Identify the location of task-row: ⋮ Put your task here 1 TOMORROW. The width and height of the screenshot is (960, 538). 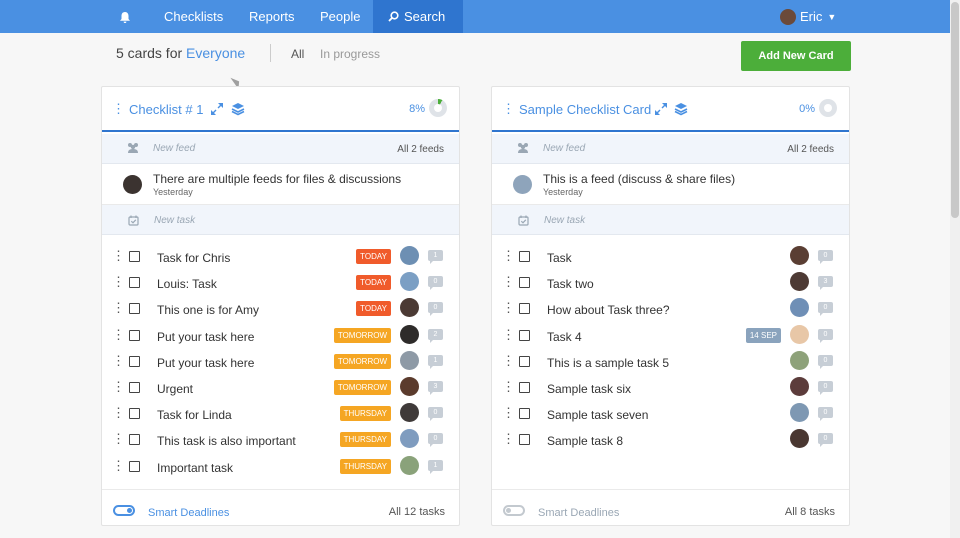
(280, 363).